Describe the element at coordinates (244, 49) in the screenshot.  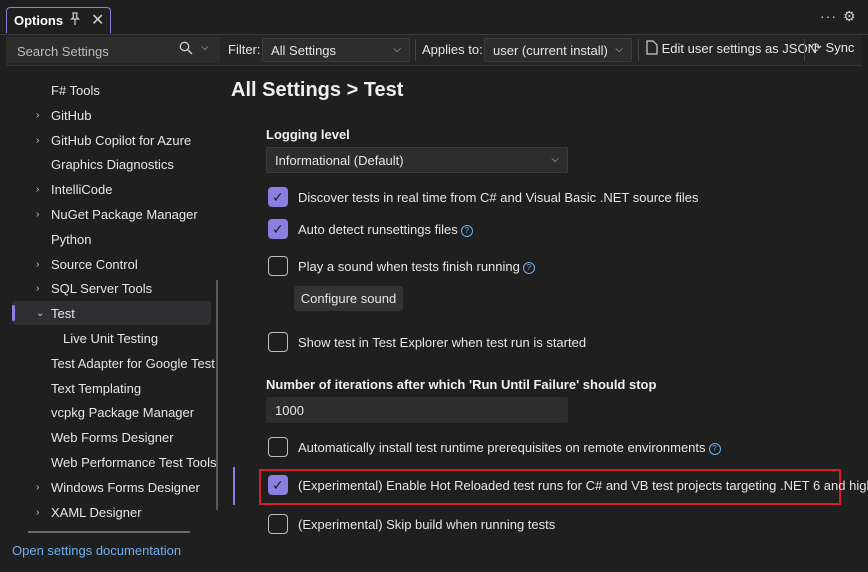
I see `filter-label: Filter:` at that location.